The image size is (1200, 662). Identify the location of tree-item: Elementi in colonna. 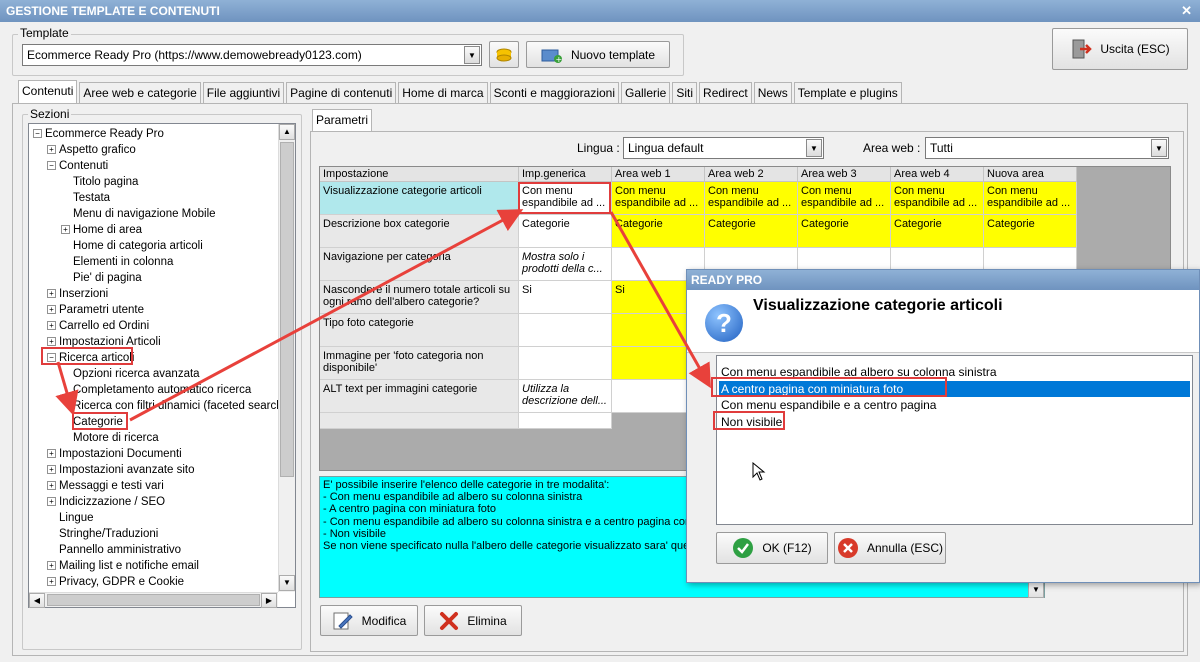
(117, 262).